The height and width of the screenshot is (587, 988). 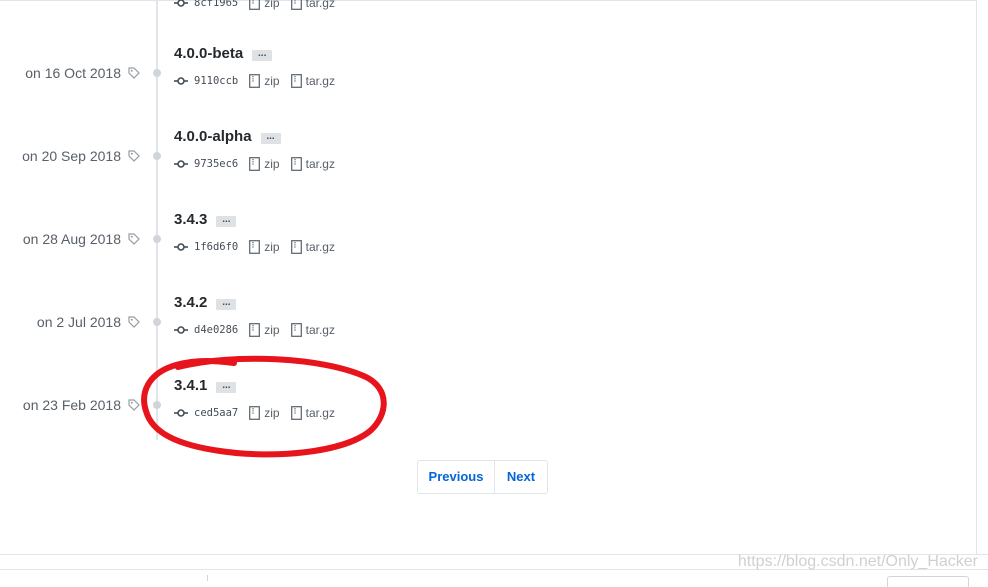 What do you see at coordinates (73, 73) in the screenshot?
I see `release-date: on 16 Oct 2018` at bounding box center [73, 73].